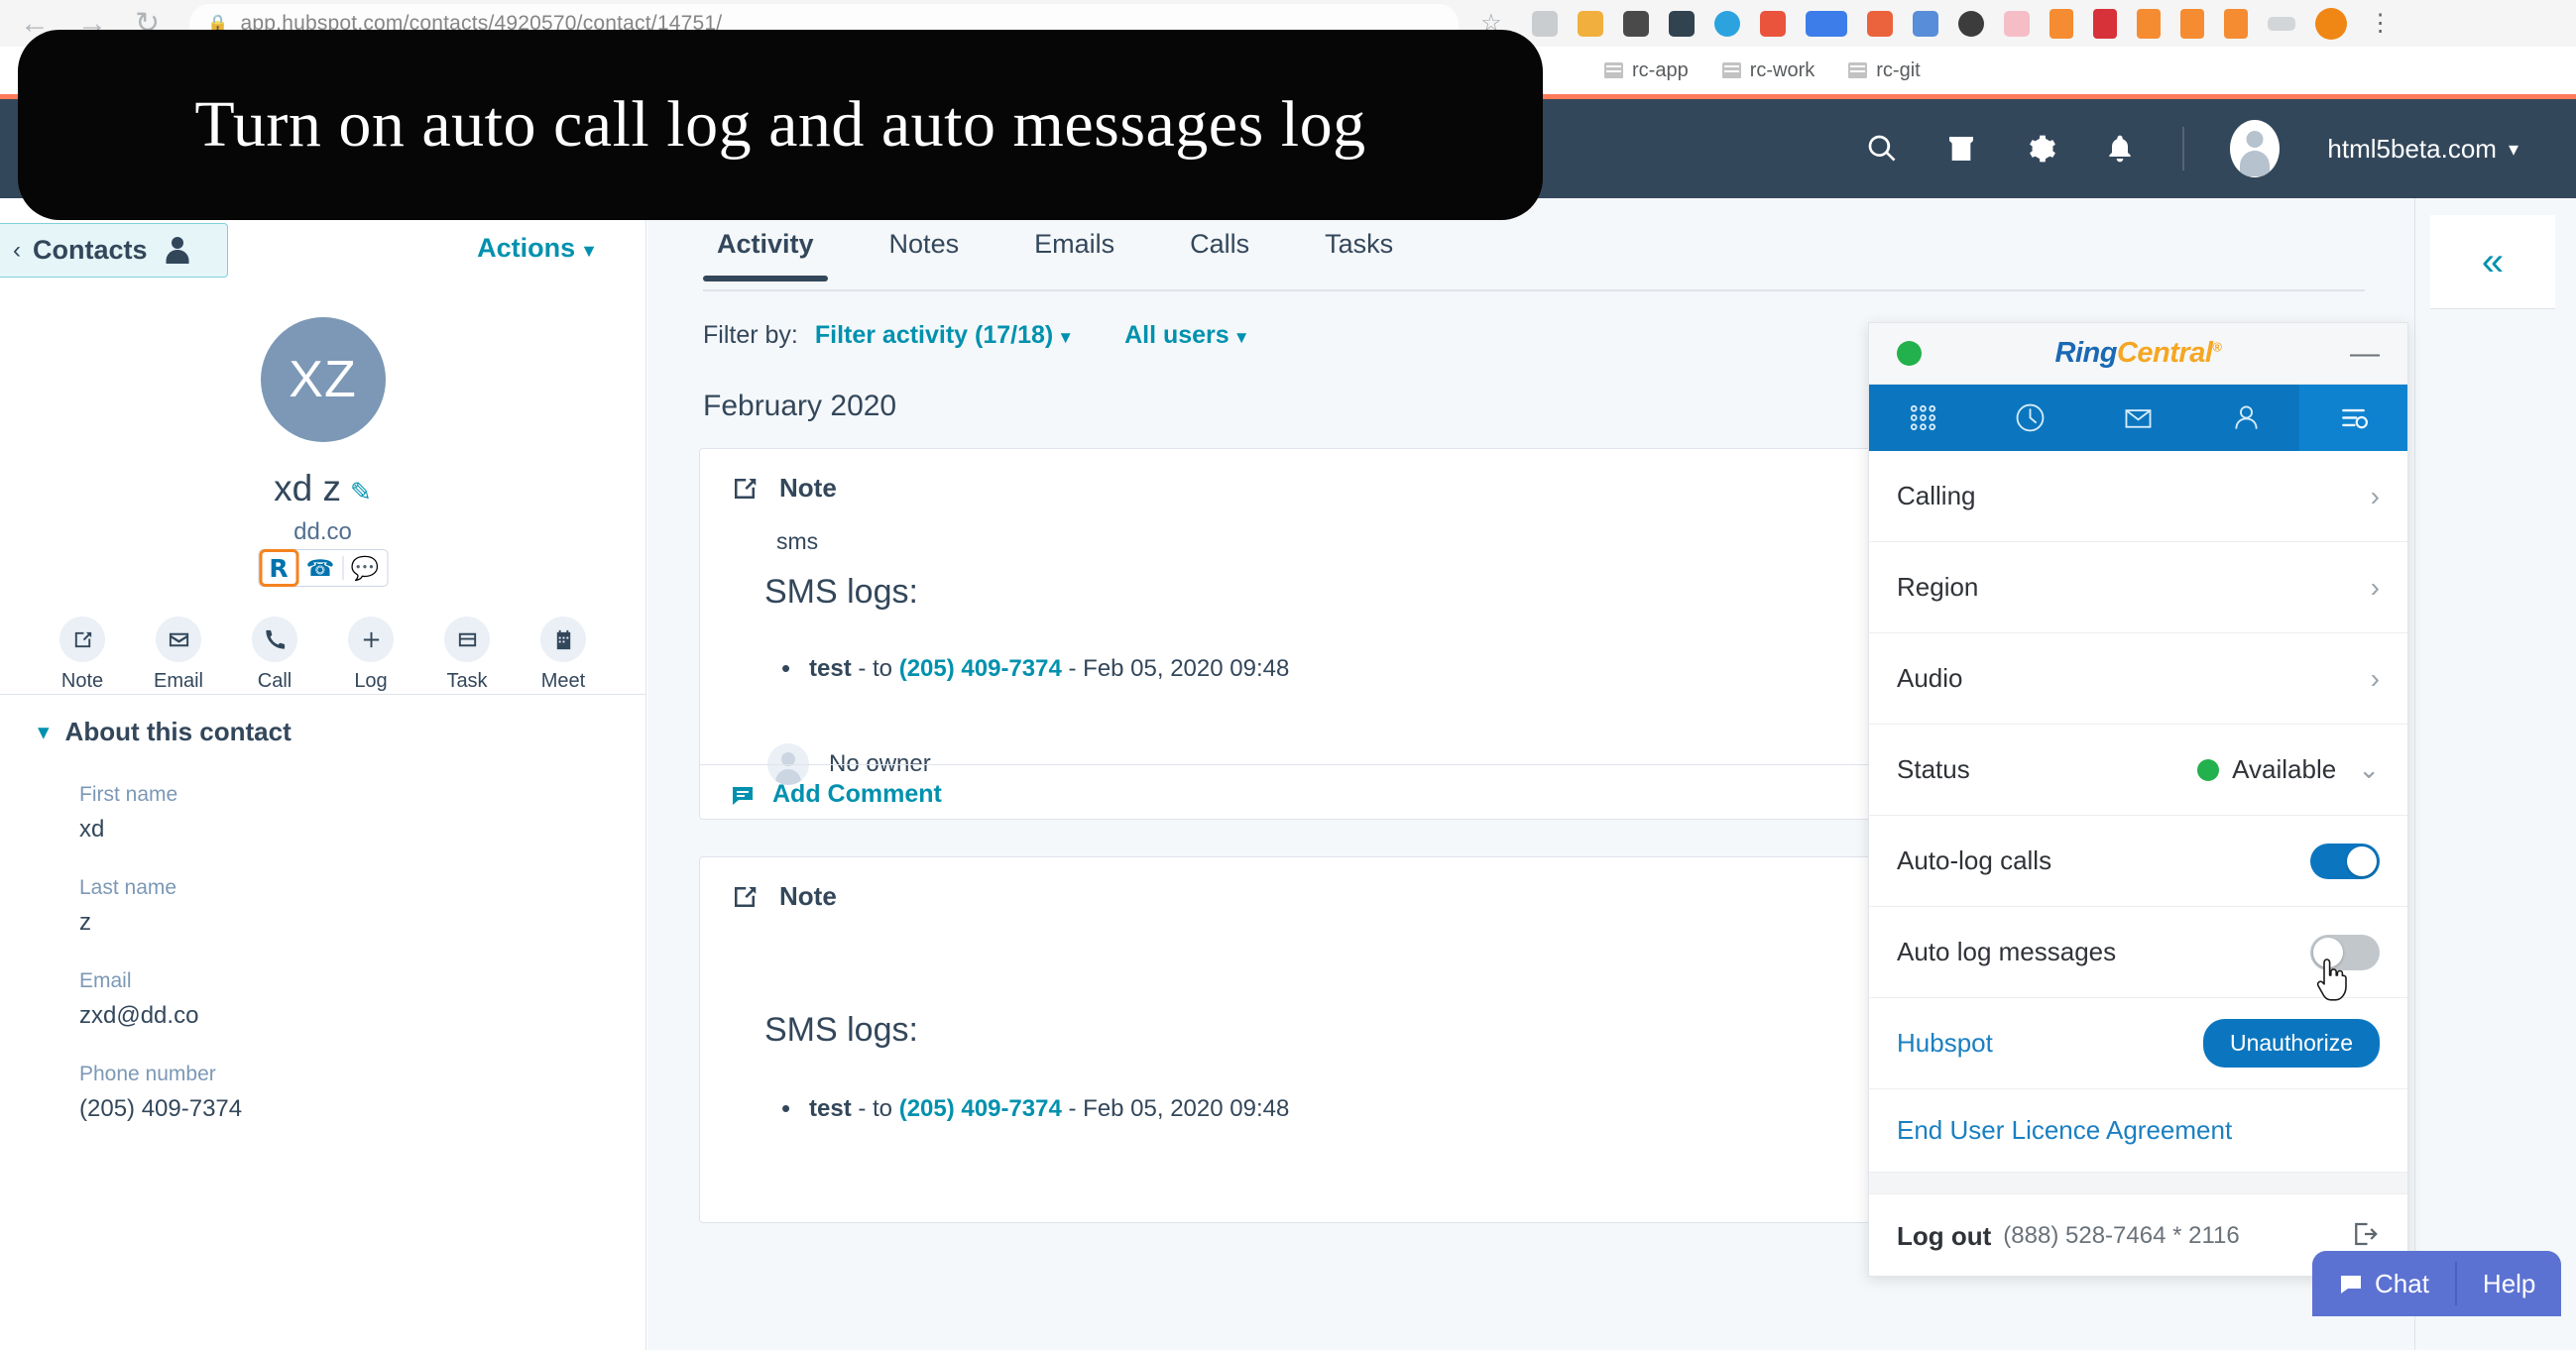 The height and width of the screenshot is (1350, 2576). Describe the element at coordinates (2031, 418) in the screenshot. I see `history-tab` at that location.